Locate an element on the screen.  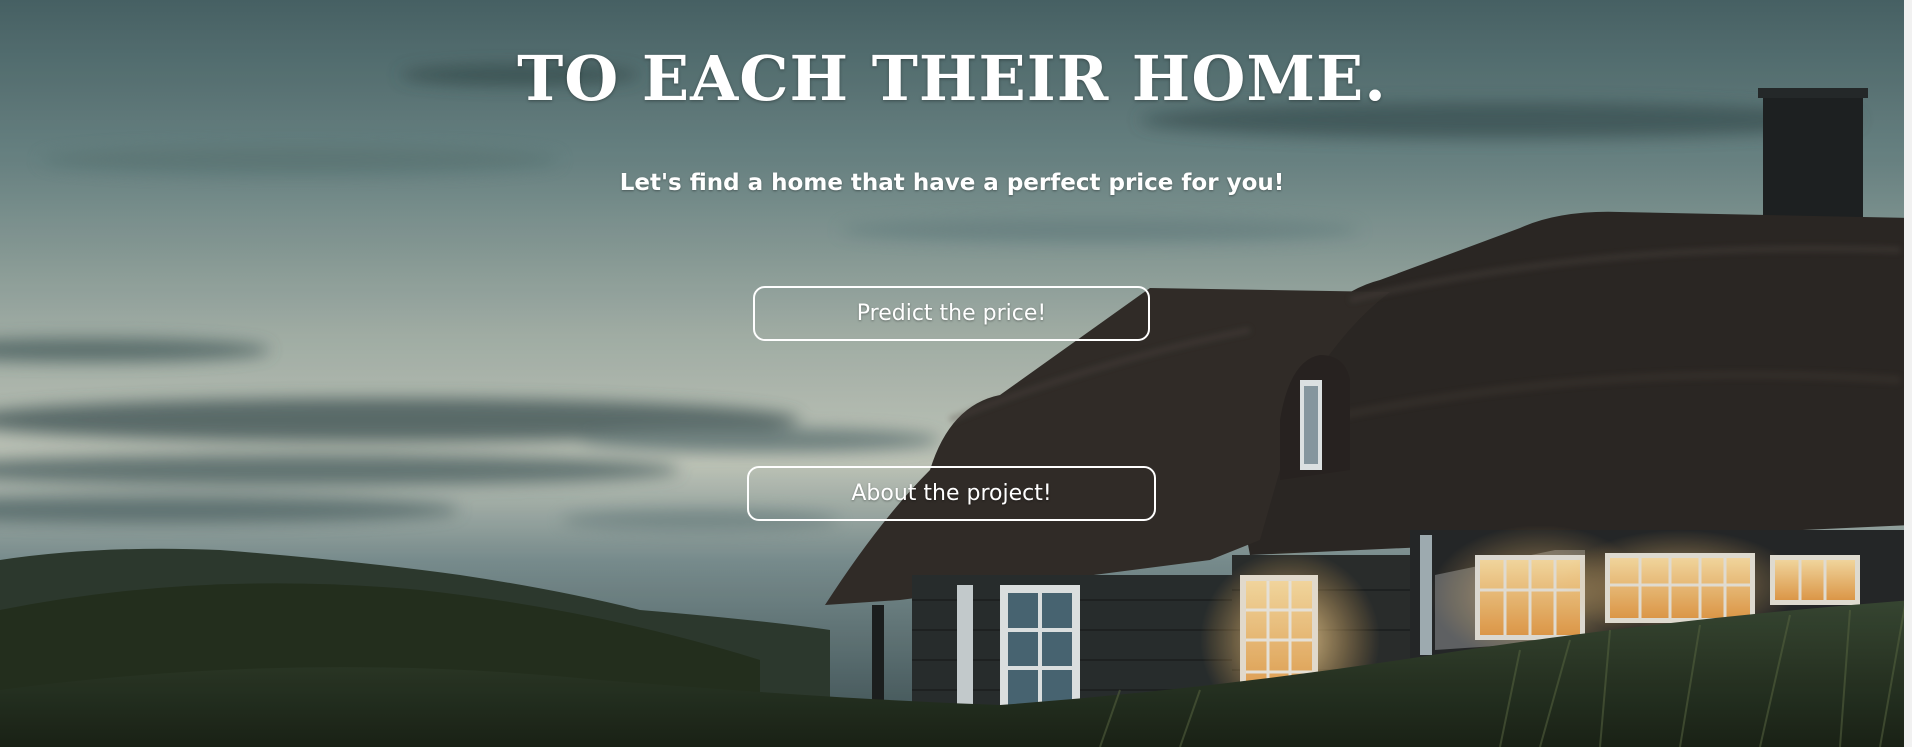
page-scrollbar is located at coordinates (1908, 373).